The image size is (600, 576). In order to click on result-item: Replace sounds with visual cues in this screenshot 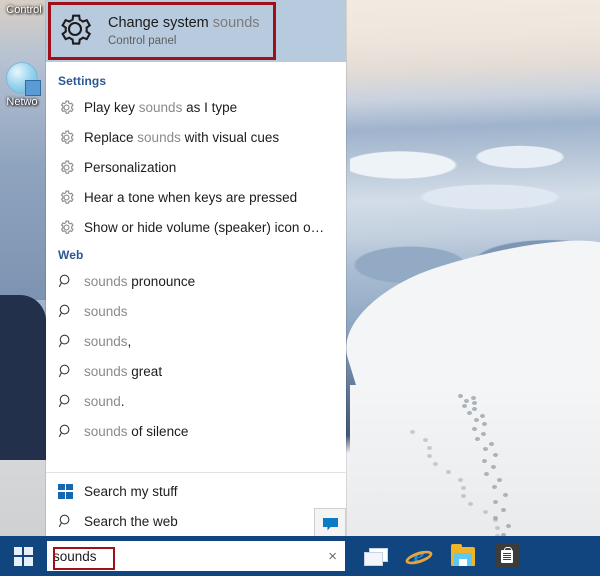, I will do `click(196, 137)`.